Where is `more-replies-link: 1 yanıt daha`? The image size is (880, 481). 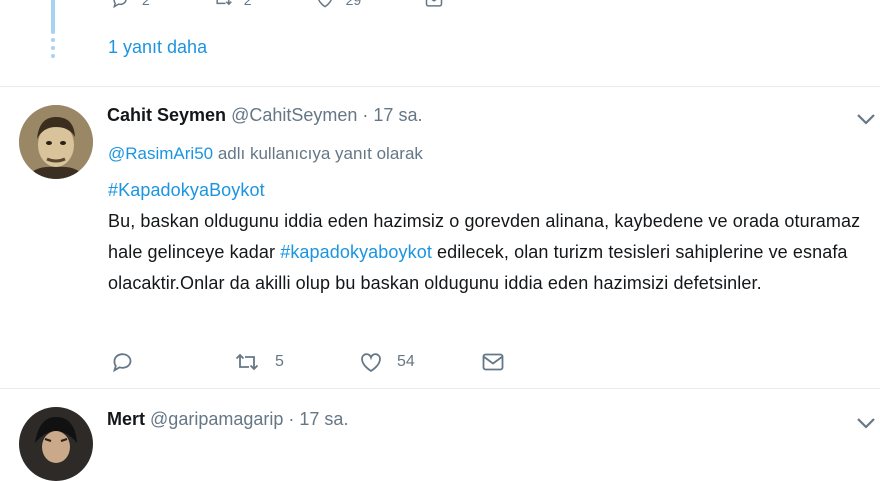
more-replies-link: 1 yanıt daha is located at coordinates (157, 47).